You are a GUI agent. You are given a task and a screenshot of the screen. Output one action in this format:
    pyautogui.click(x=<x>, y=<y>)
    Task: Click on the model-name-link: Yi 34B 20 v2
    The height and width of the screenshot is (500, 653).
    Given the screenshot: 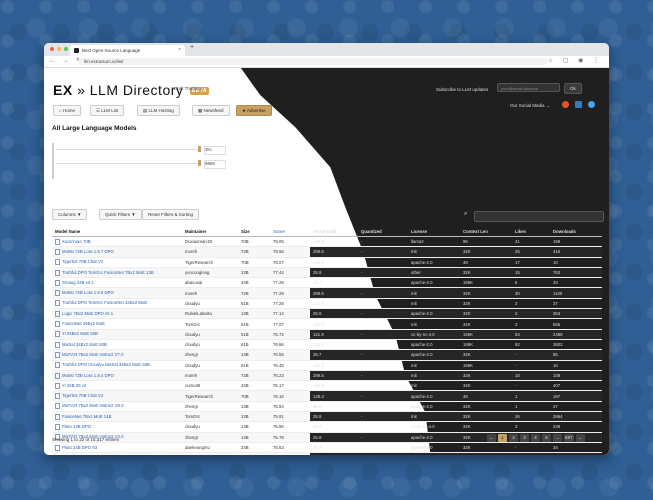 What is the action you would take?
    pyautogui.click(x=117, y=386)
    